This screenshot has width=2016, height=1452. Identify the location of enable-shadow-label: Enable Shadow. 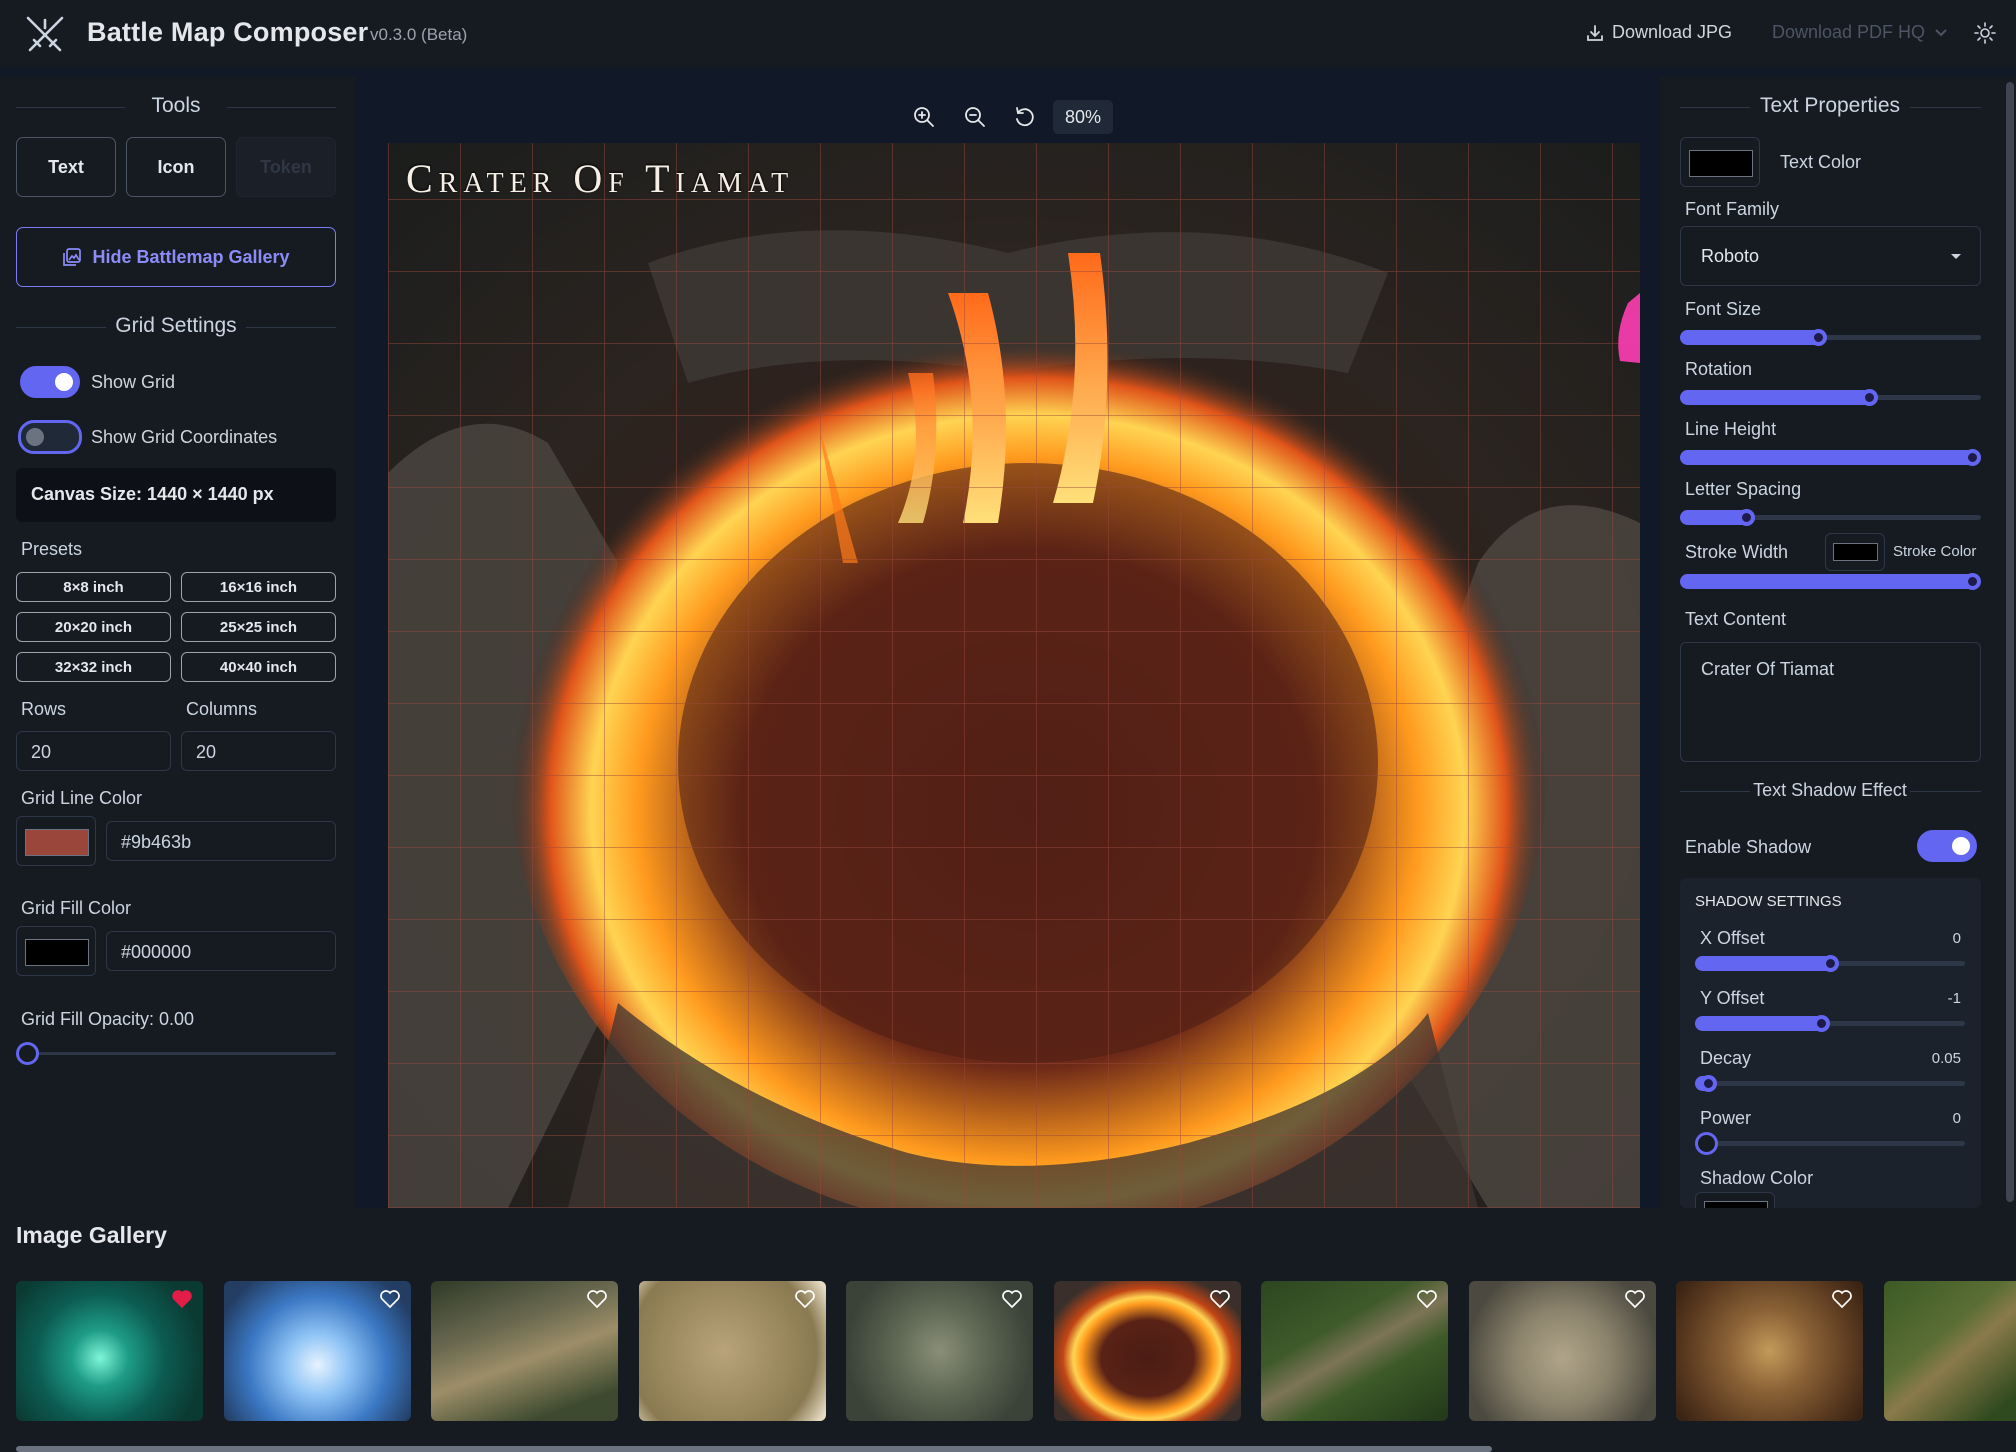
(1748, 847).